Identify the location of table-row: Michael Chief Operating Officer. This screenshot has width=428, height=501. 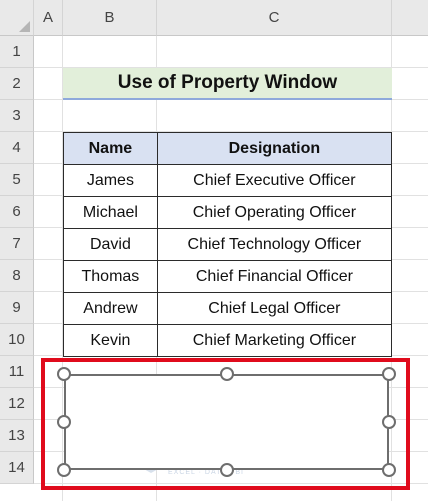
(228, 212).